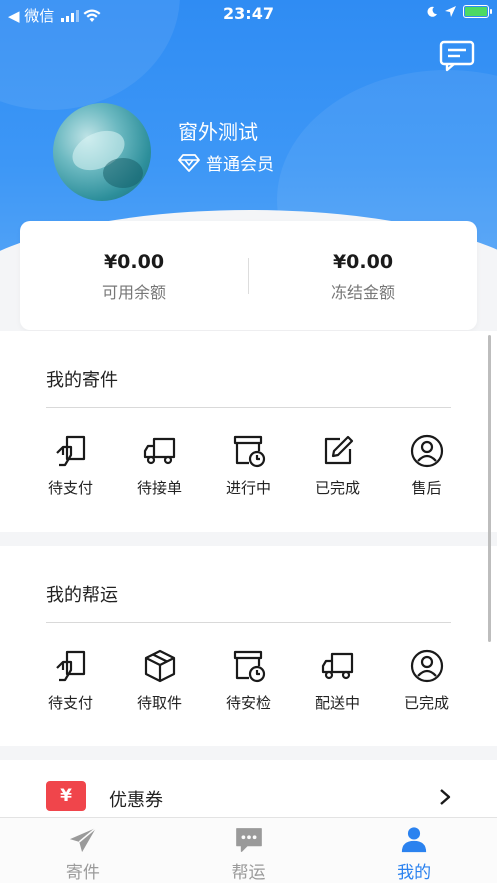 This screenshot has height=883, width=497. Describe the element at coordinates (82, 380) in the screenshot. I see `section-title: 我的寄件` at that location.